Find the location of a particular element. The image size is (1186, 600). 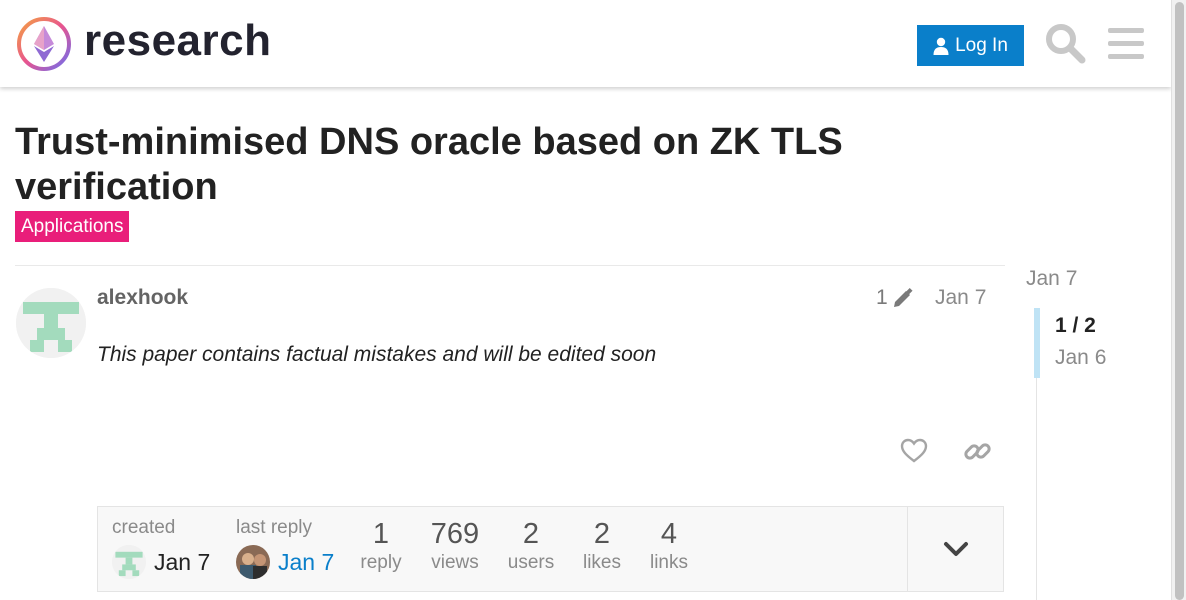

site-name: research is located at coordinates (178, 40).